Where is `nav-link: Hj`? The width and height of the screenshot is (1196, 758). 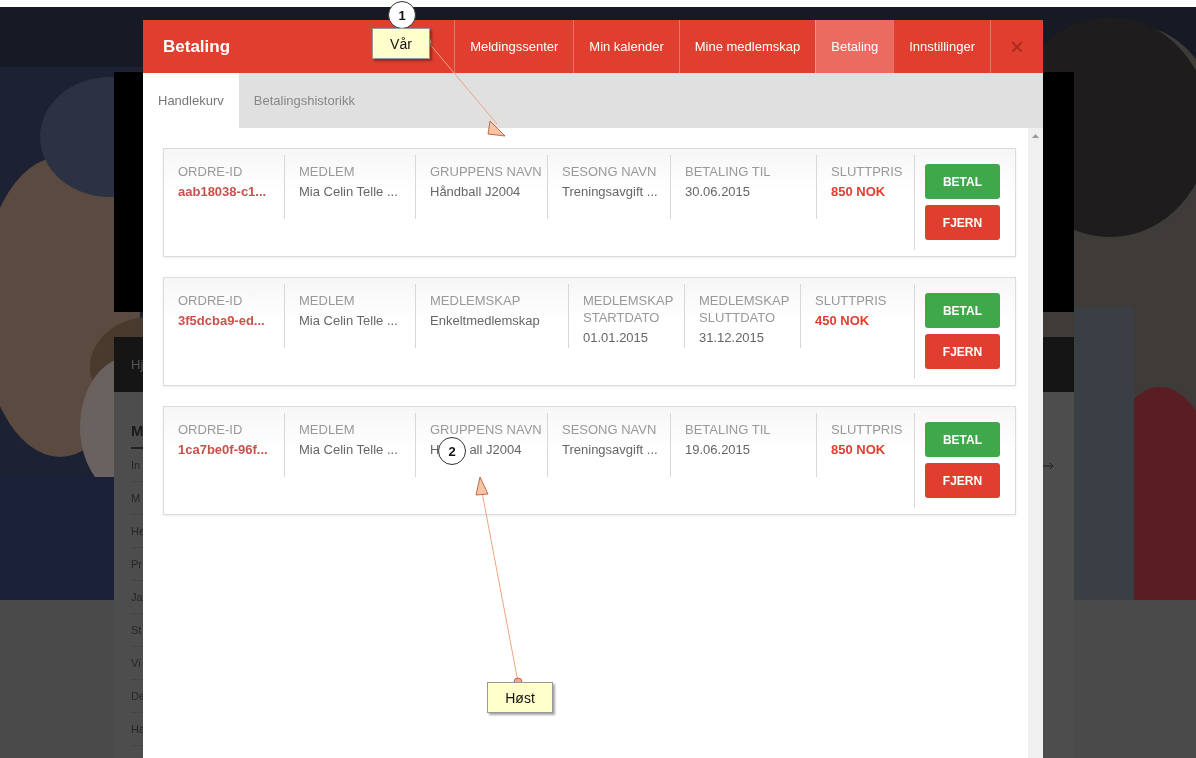
nav-link: Hj is located at coordinates (137, 364).